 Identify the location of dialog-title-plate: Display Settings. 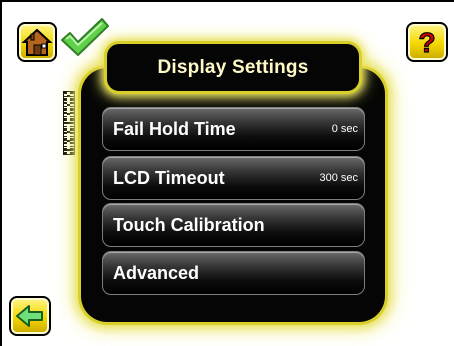
(233, 67).